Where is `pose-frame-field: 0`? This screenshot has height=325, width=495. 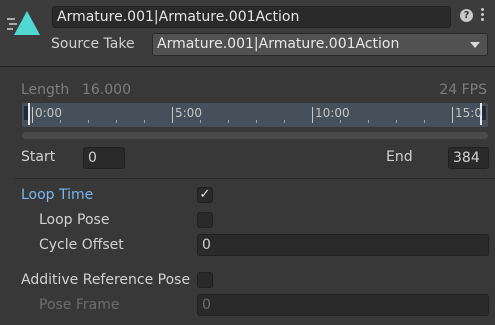
pose-frame-field: 0 is located at coordinates (343, 305).